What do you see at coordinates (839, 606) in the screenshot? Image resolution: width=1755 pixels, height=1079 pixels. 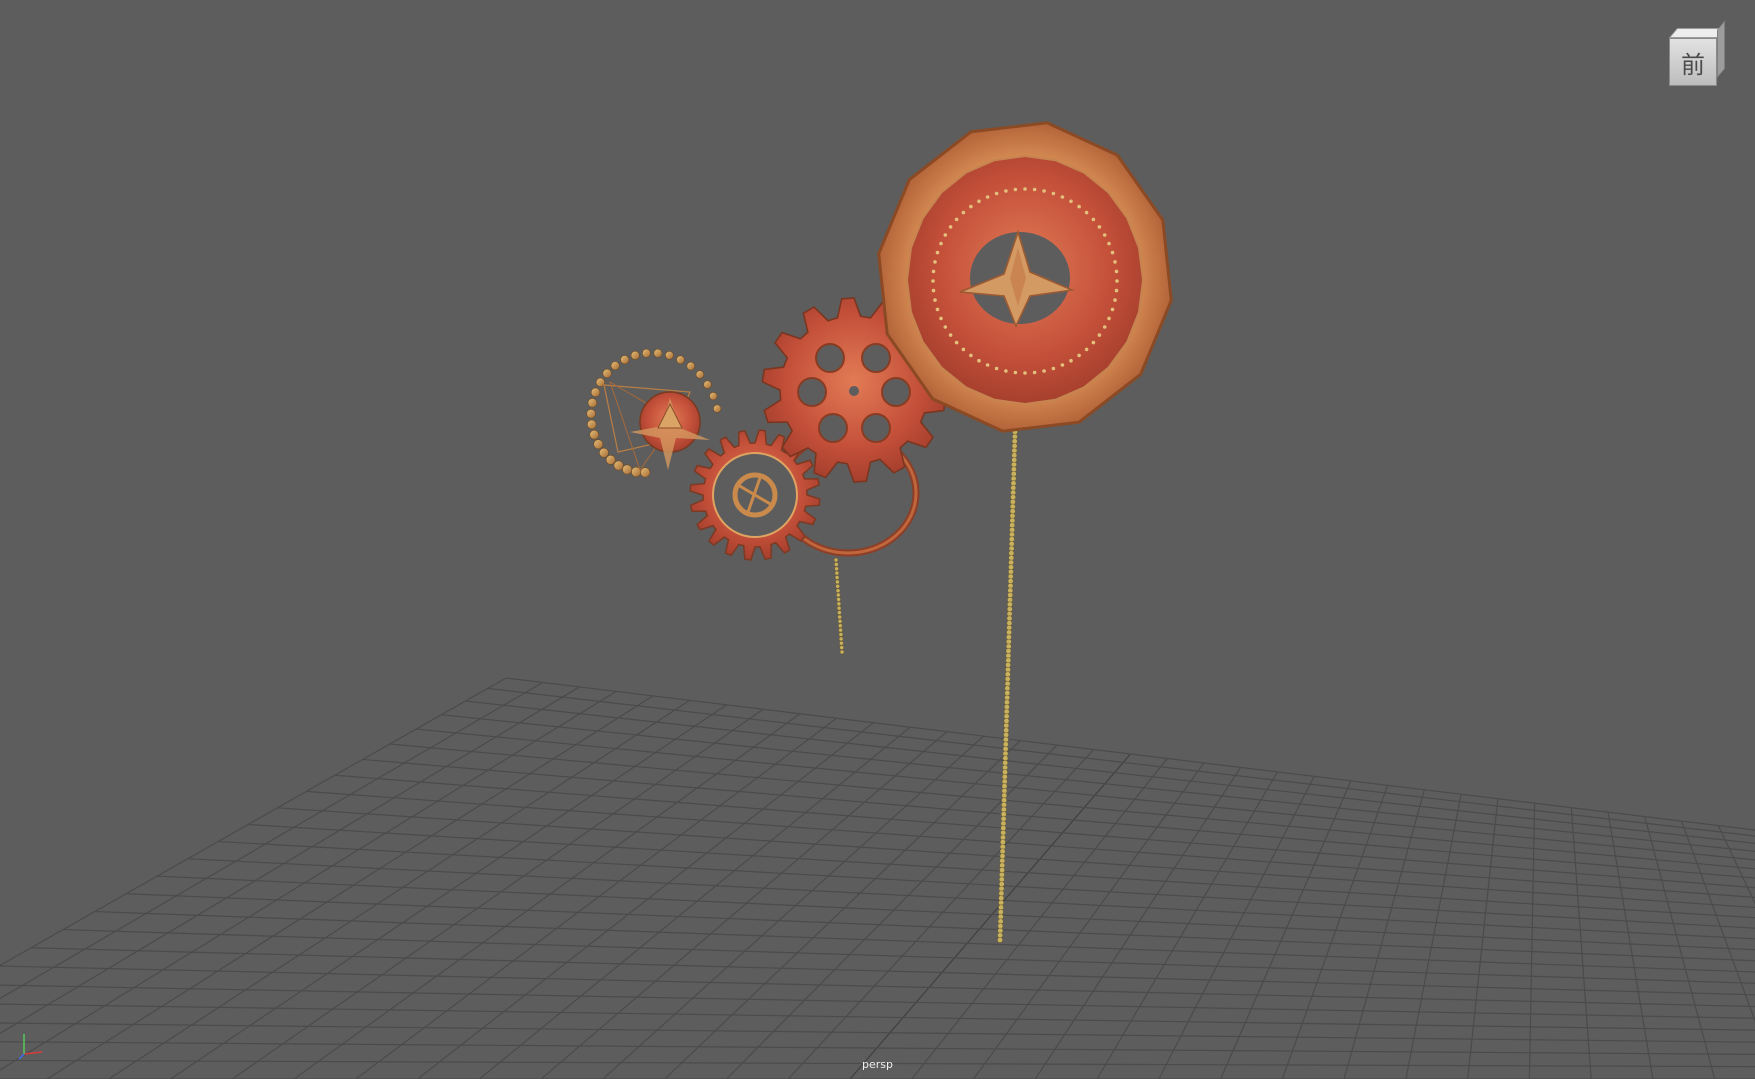 I see `bead-chain-short` at bounding box center [839, 606].